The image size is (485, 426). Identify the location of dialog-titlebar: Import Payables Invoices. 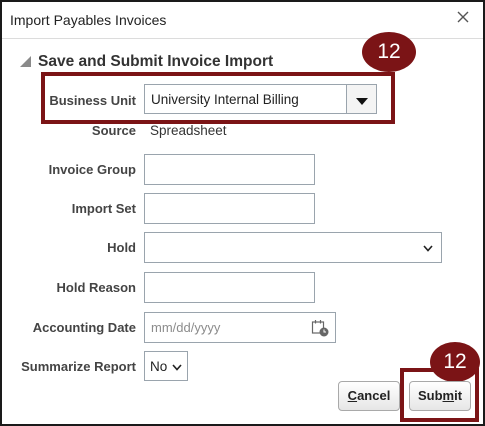
(242, 20).